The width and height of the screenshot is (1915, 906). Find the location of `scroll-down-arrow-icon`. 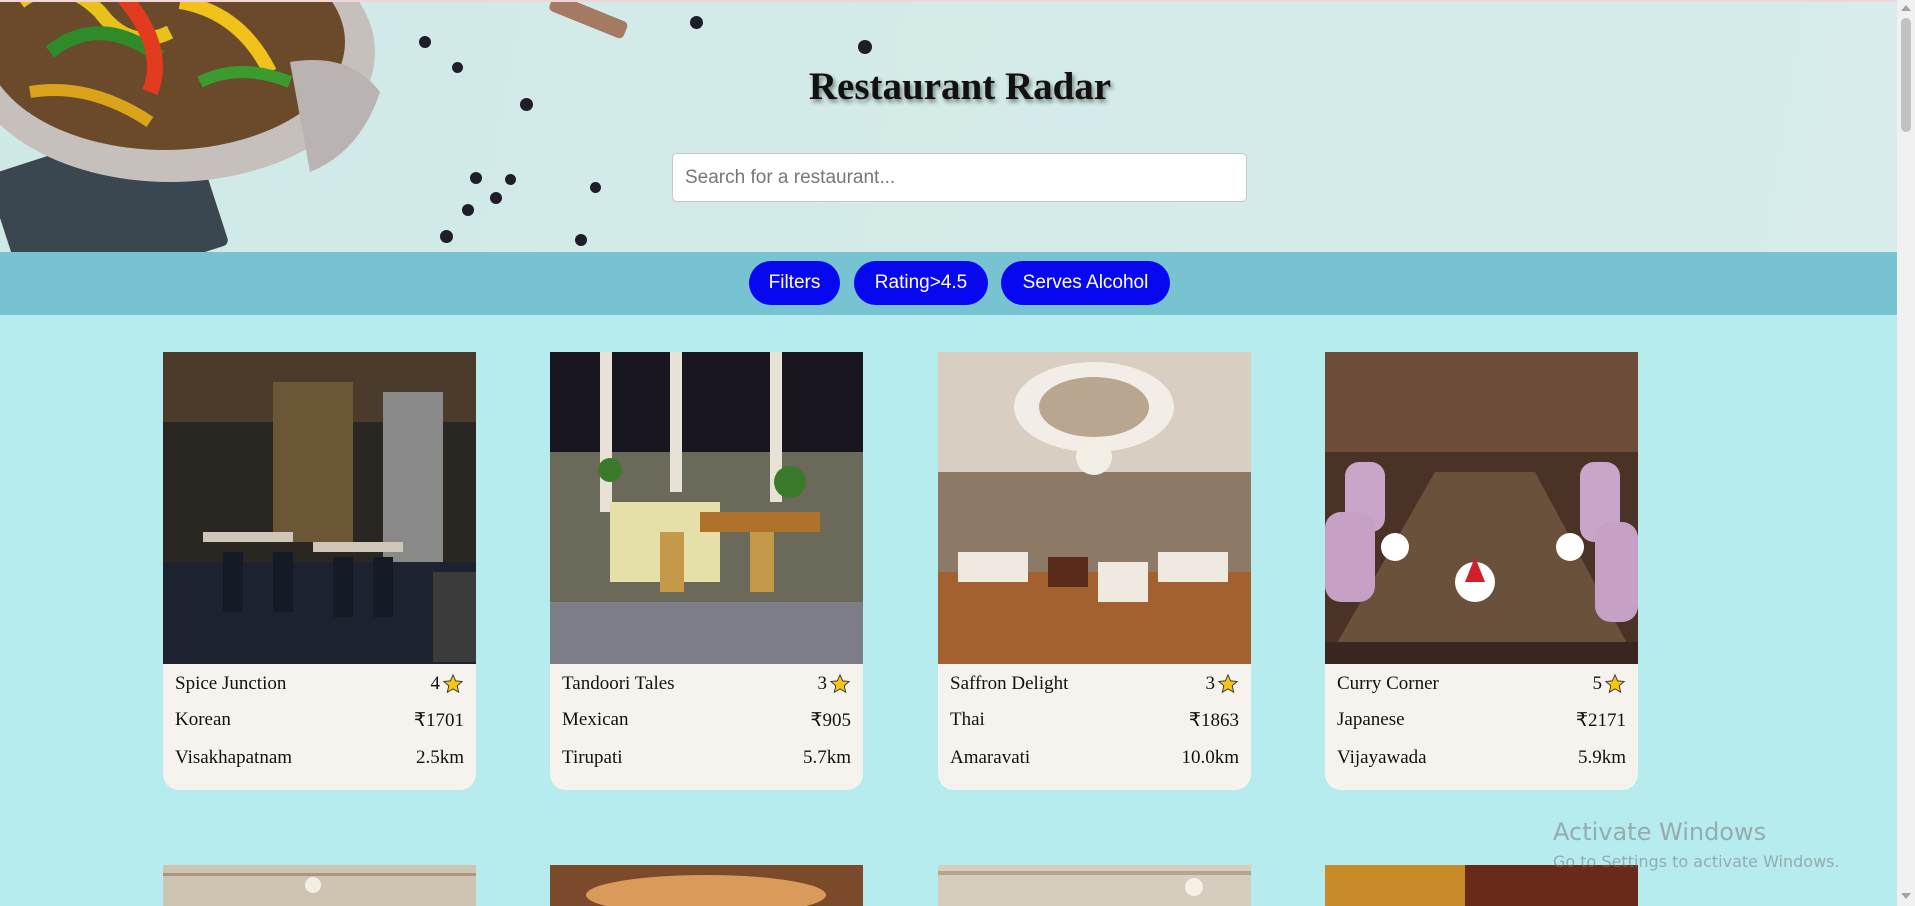

scroll-down-arrow-icon is located at coordinates (1906, 896).